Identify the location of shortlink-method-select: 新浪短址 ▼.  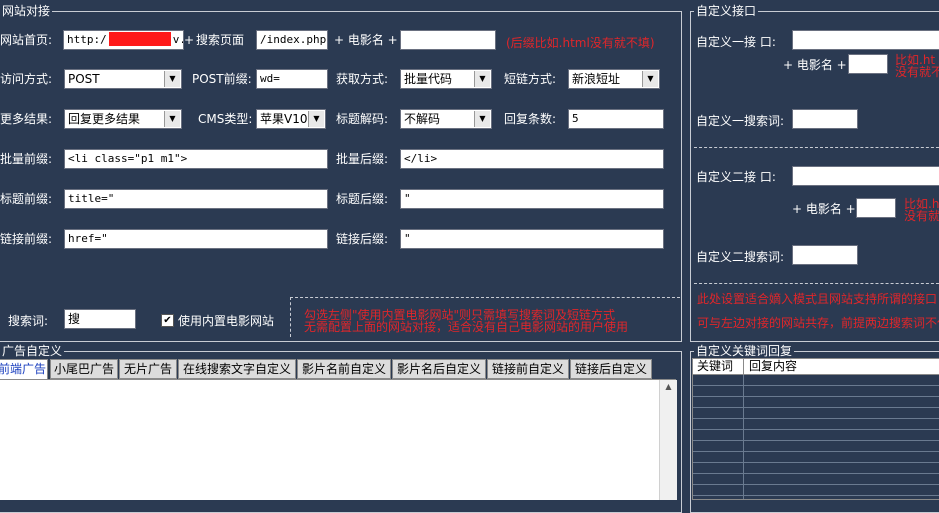
(614, 79).